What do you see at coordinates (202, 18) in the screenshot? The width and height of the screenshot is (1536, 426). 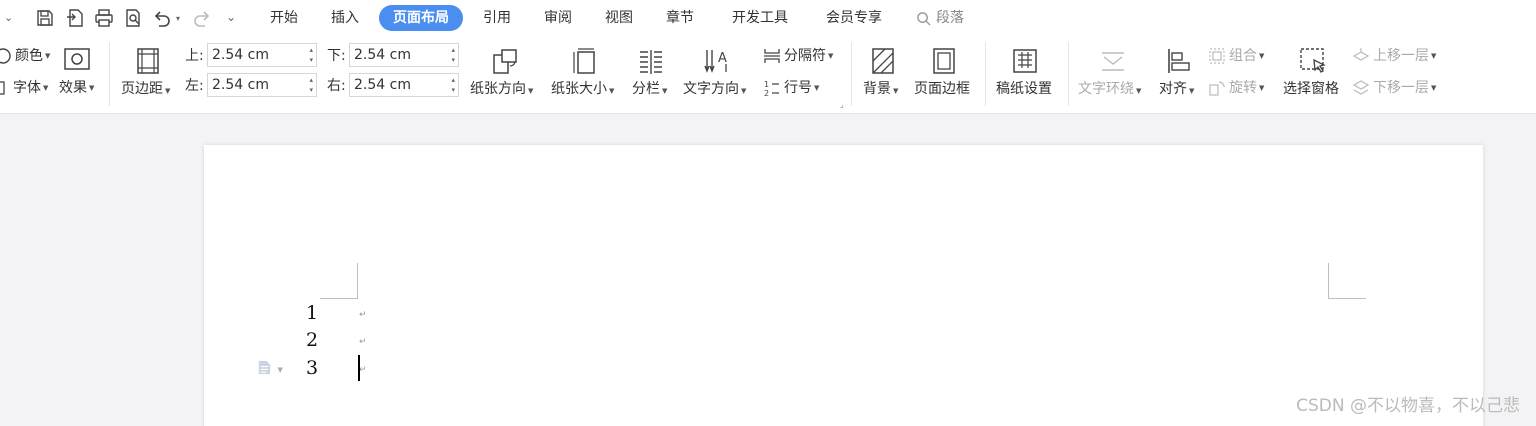 I see `redo-icon` at bounding box center [202, 18].